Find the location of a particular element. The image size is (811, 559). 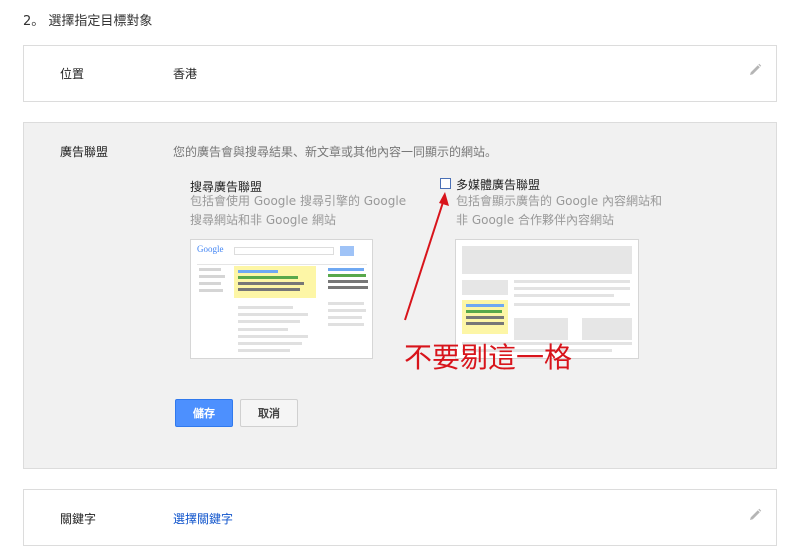

network-label: 廣告聯盟 is located at coordinates (84, 152).